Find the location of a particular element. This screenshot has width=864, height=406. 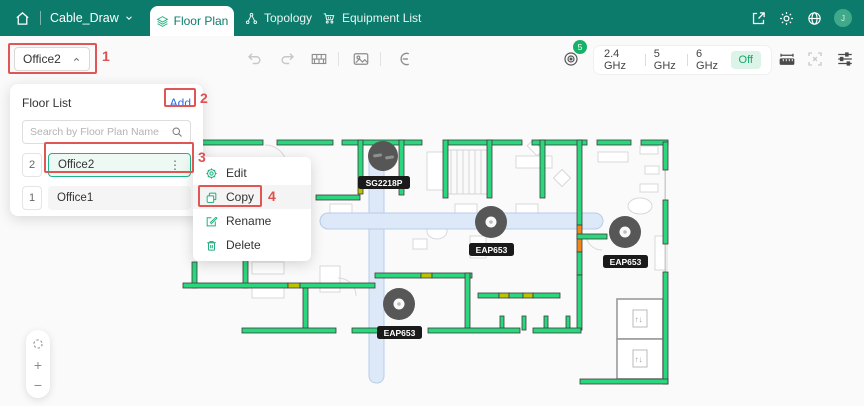

svg-text: SG2218P is located at coordinates (384, 183).